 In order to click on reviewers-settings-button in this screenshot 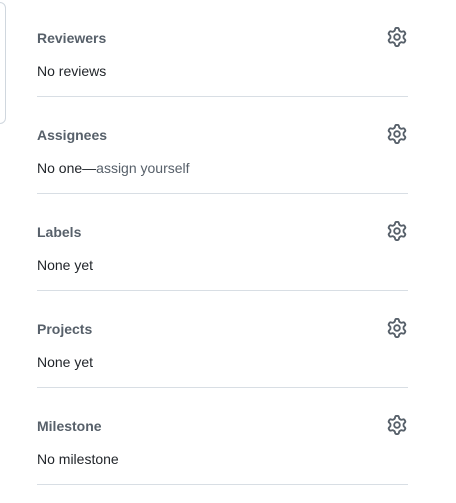, I will do `click(397, 39)`.